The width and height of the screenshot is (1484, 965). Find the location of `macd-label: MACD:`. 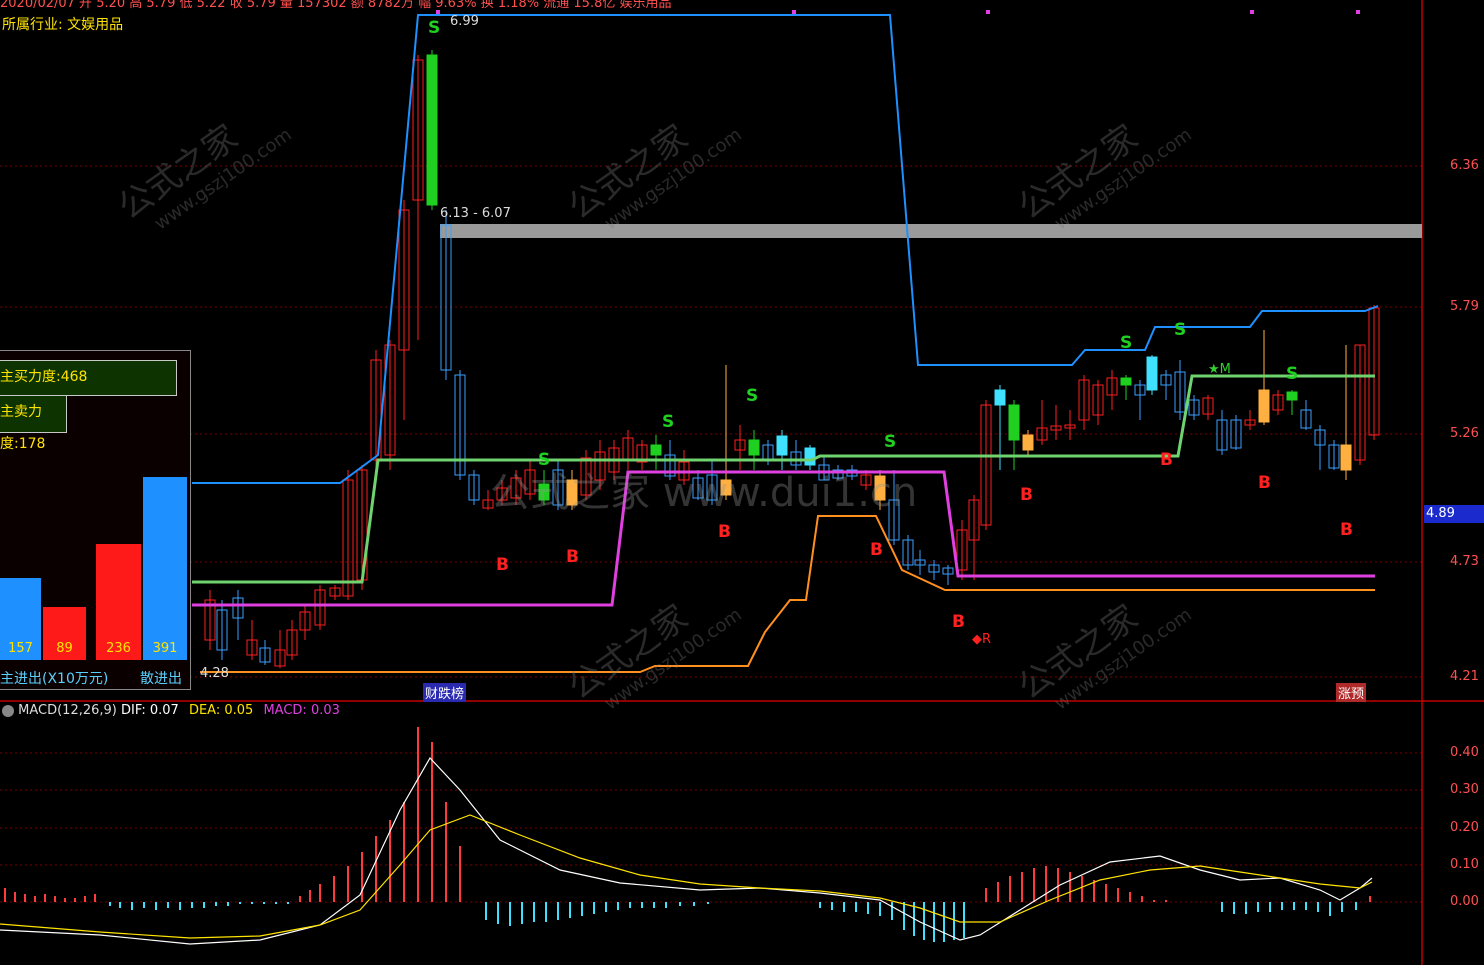

macd-label: MACD: is located at coordinates (285, 710).